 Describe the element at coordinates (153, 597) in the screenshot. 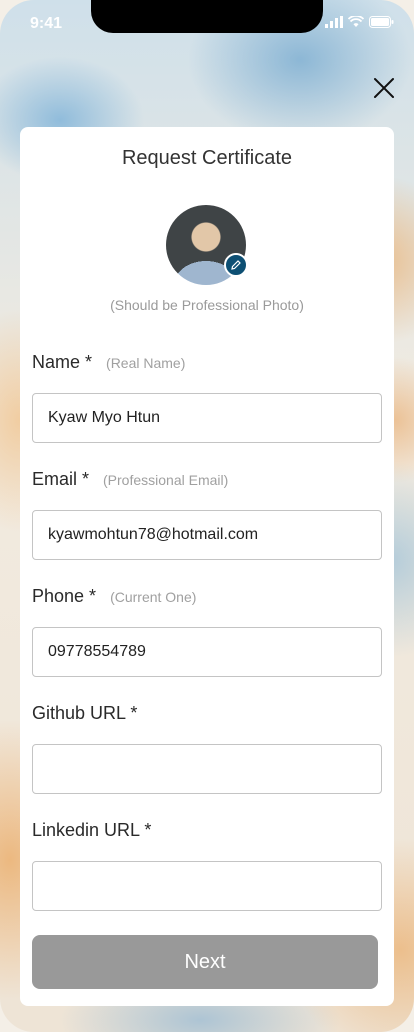

I see `phone-hint: (Current One)` at that location.